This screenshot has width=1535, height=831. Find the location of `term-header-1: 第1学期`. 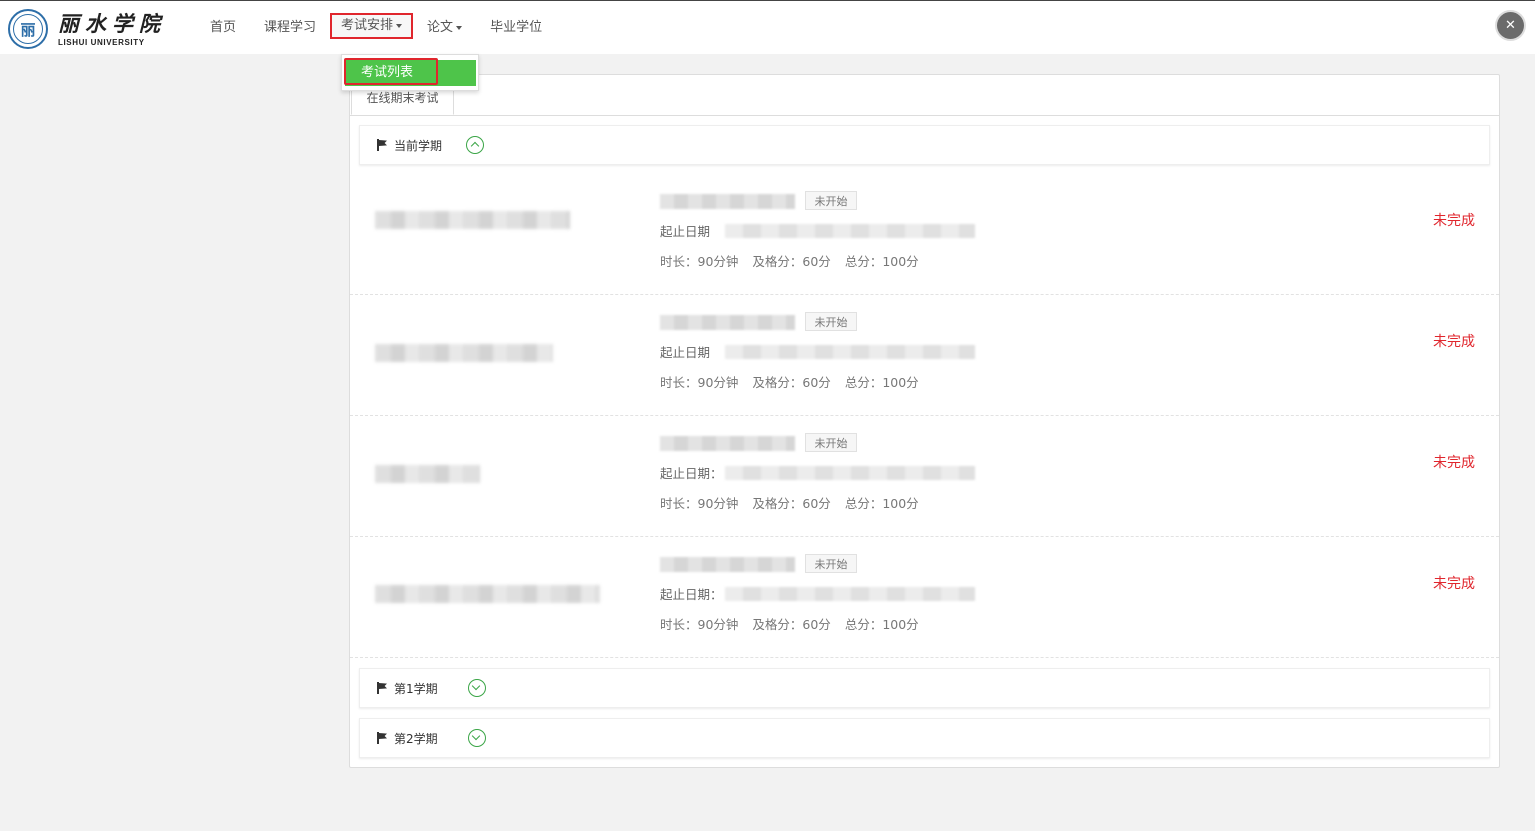

term-header-1: 第1学期 is located at coordinates (924, 688).